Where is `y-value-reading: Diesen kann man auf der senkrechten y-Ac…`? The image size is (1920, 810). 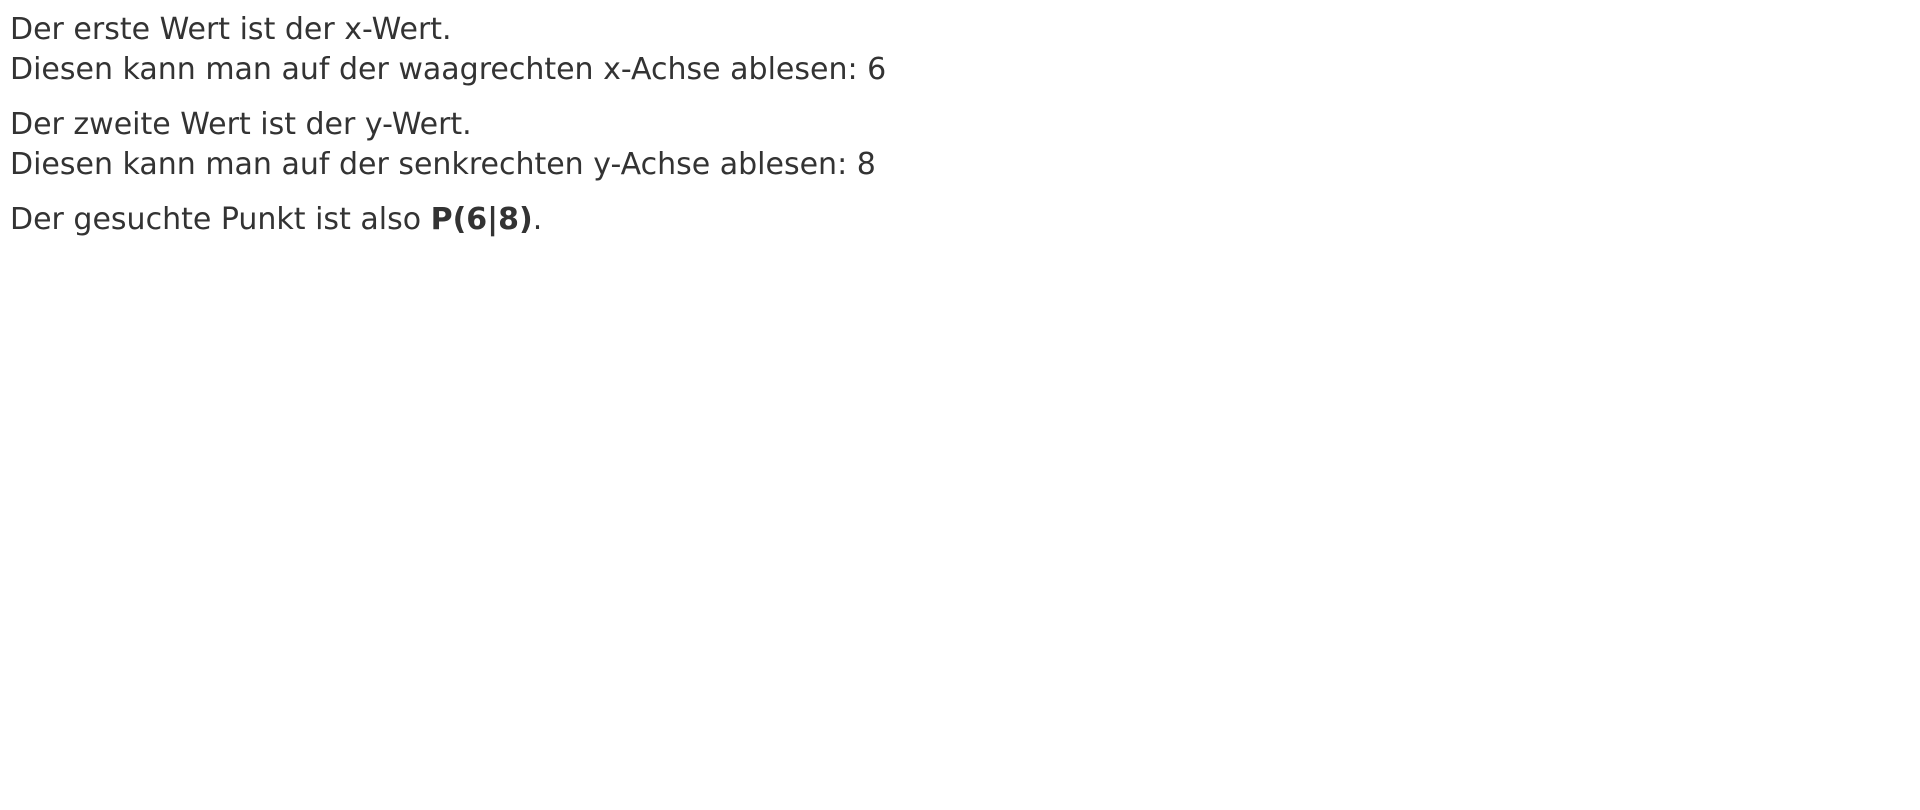 y-value-reading: Diesen kann man auf der senkrechten y-Ac… is located at coordinates (443, 164).